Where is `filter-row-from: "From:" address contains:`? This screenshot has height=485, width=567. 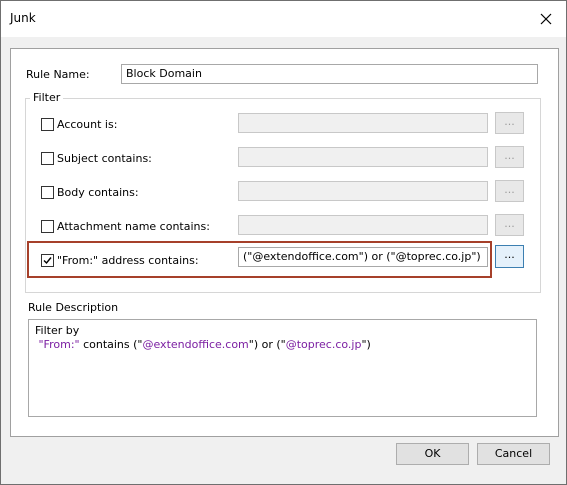 filter-row-from: "From:" address contains: is located at coordinates (141, 261).